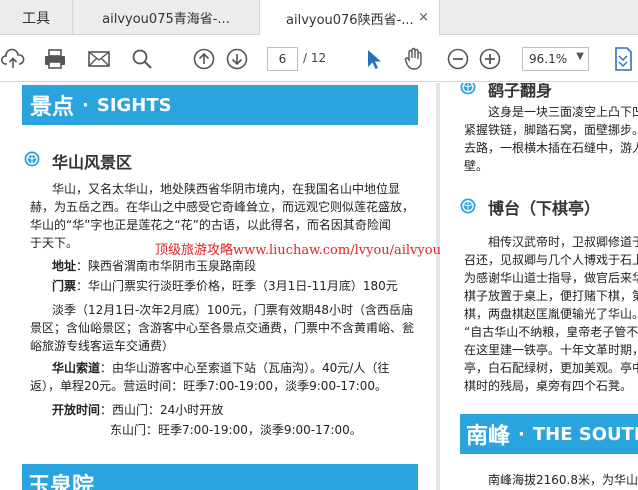 The height and width of the screenshot is (490, 638). What do you see at coordinates (548, 59) in the screenshot?
I see `zoom-level-value: 96.1%` at bounding box center [548, 59].